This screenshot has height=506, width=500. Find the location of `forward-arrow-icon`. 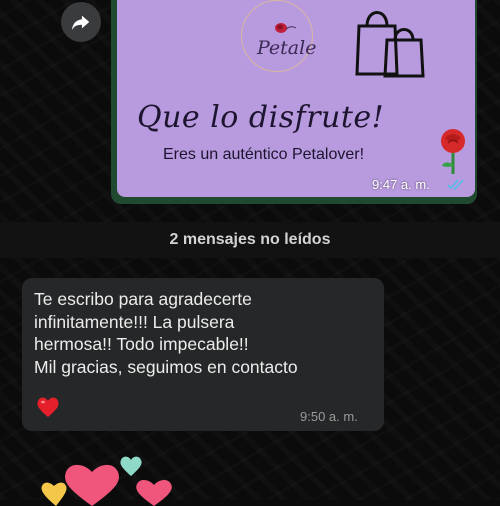

forward-arrow-icon is located at coordinates (80, 23).